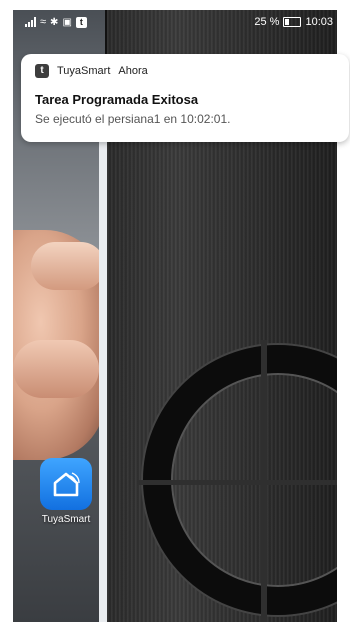 This screenshot has width=350, height=623. What do you see at coordinates (237, 482) in the screenshot?
I see `wallpaper-ring-gap` at bounding box center [237, 482].